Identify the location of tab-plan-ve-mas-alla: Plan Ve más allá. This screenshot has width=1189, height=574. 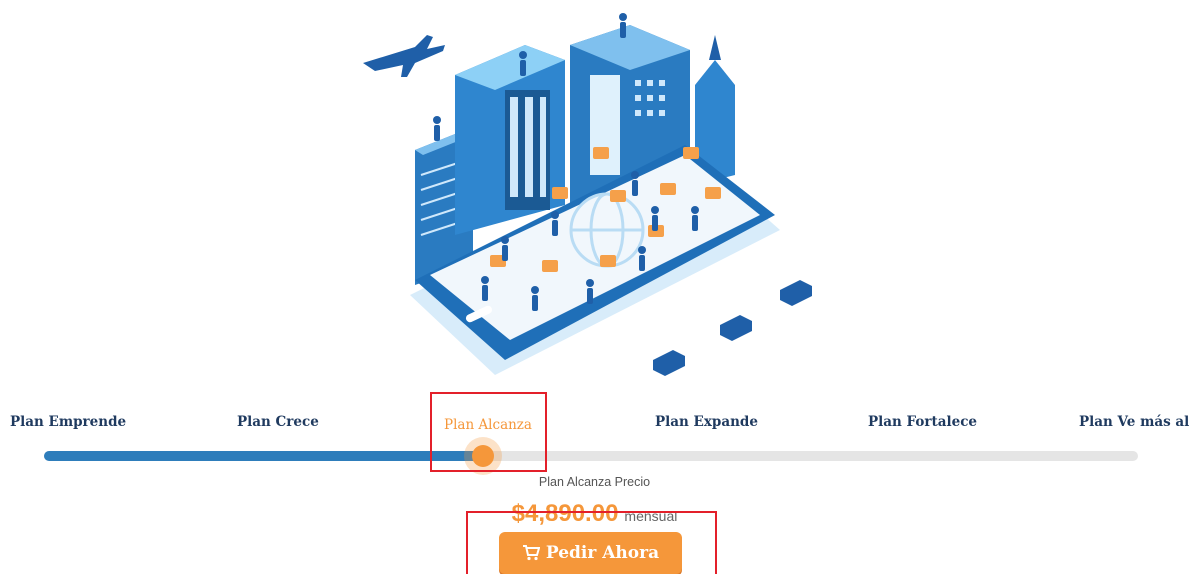
(1134, 422).